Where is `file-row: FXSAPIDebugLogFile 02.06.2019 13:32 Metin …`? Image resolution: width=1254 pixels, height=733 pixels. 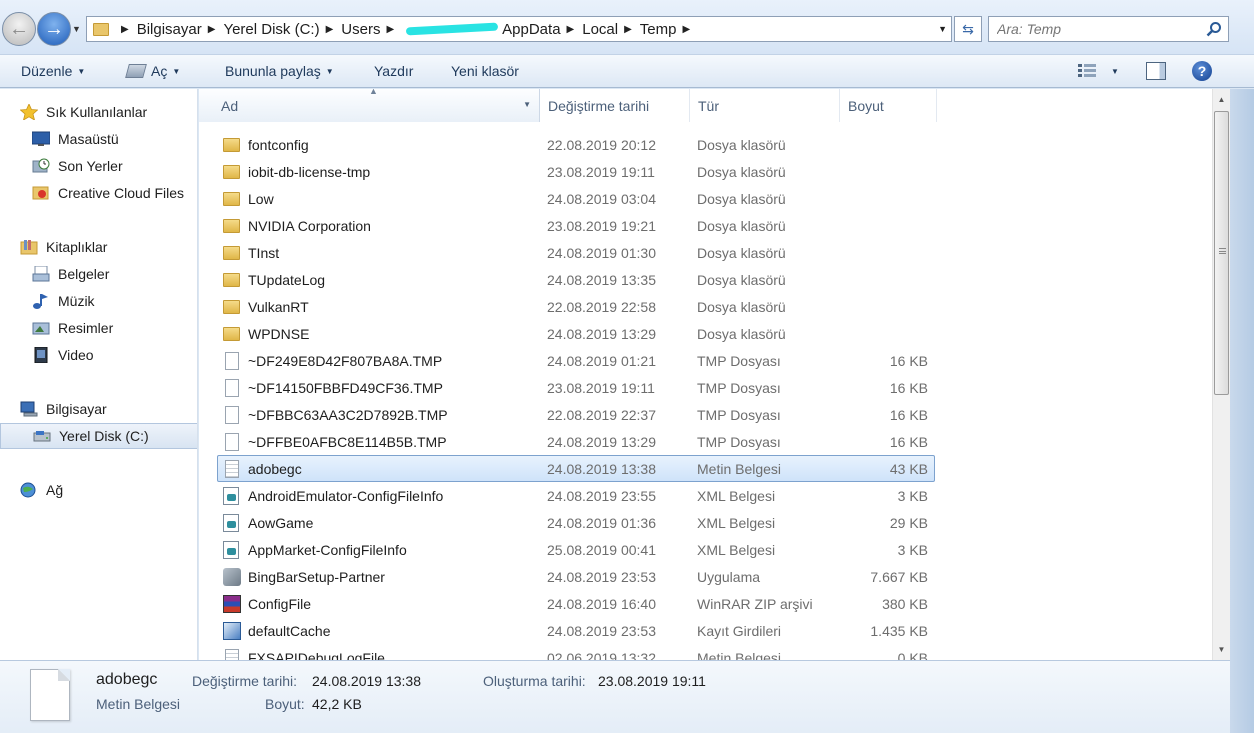
file-row: FXSAPIDebugLogFile 02.06.2019 13:32 Metin … is located at coordinates (576, 652).